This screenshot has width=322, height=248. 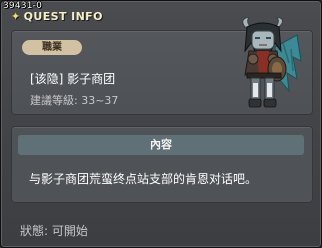 What do you see at coordinates (16, 16) in the screenshot?
I see `star-icon: ✦` at bounding box center [16, 16].